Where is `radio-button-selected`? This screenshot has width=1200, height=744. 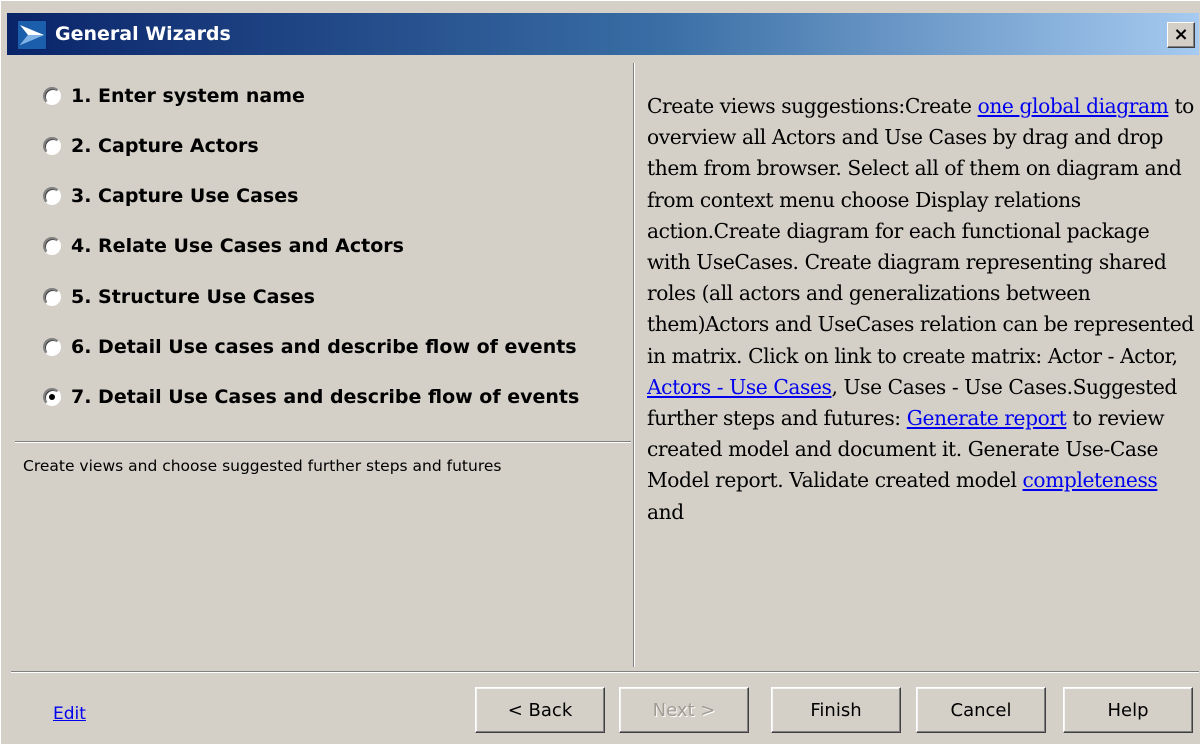 radio-button-selected is located at coordinates (52, 397).